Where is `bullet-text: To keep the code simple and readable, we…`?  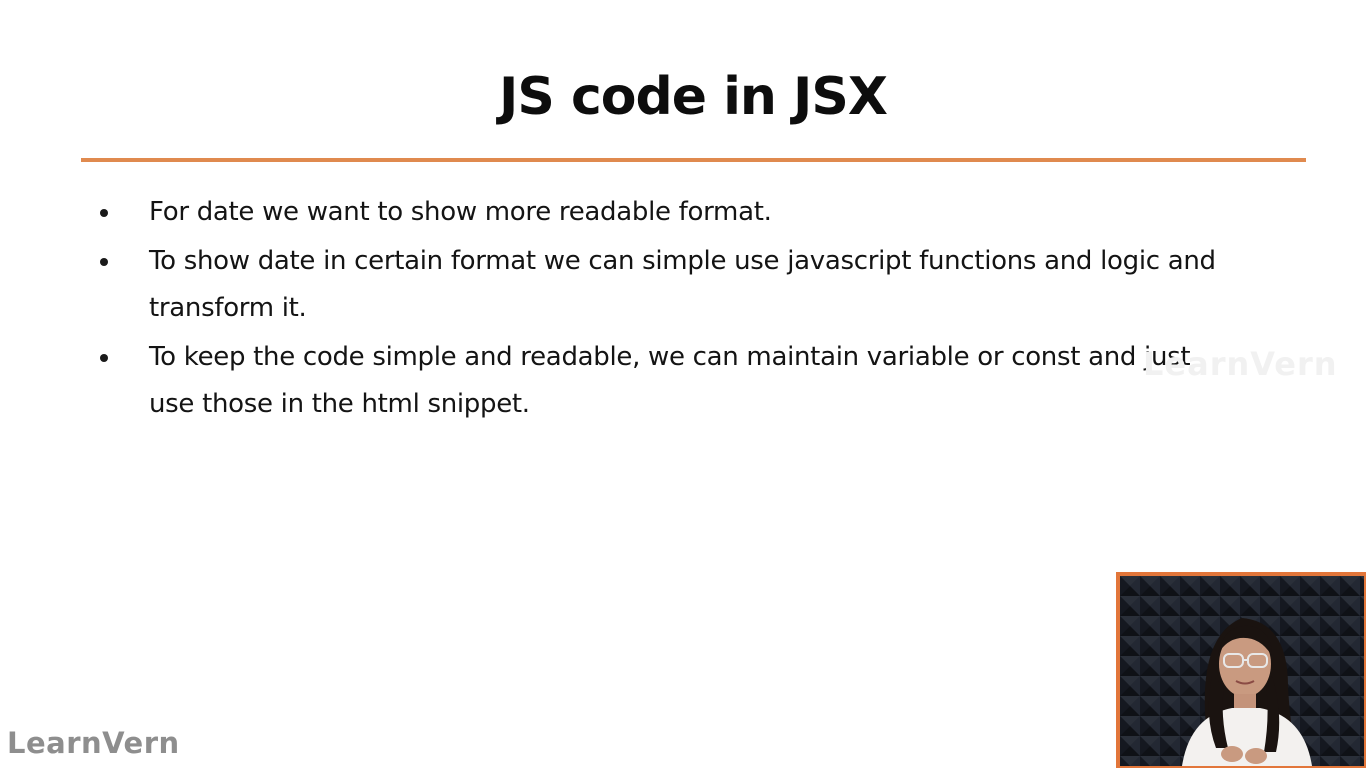
bullet-text: To keep the code simple and readable, we… is located at coordinates (670, 380).